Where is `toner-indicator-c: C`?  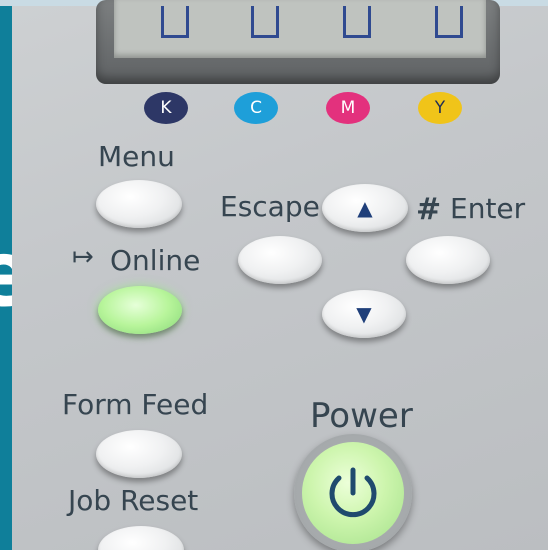
toner-indicator-c: C is located at coordinates (256, 108).